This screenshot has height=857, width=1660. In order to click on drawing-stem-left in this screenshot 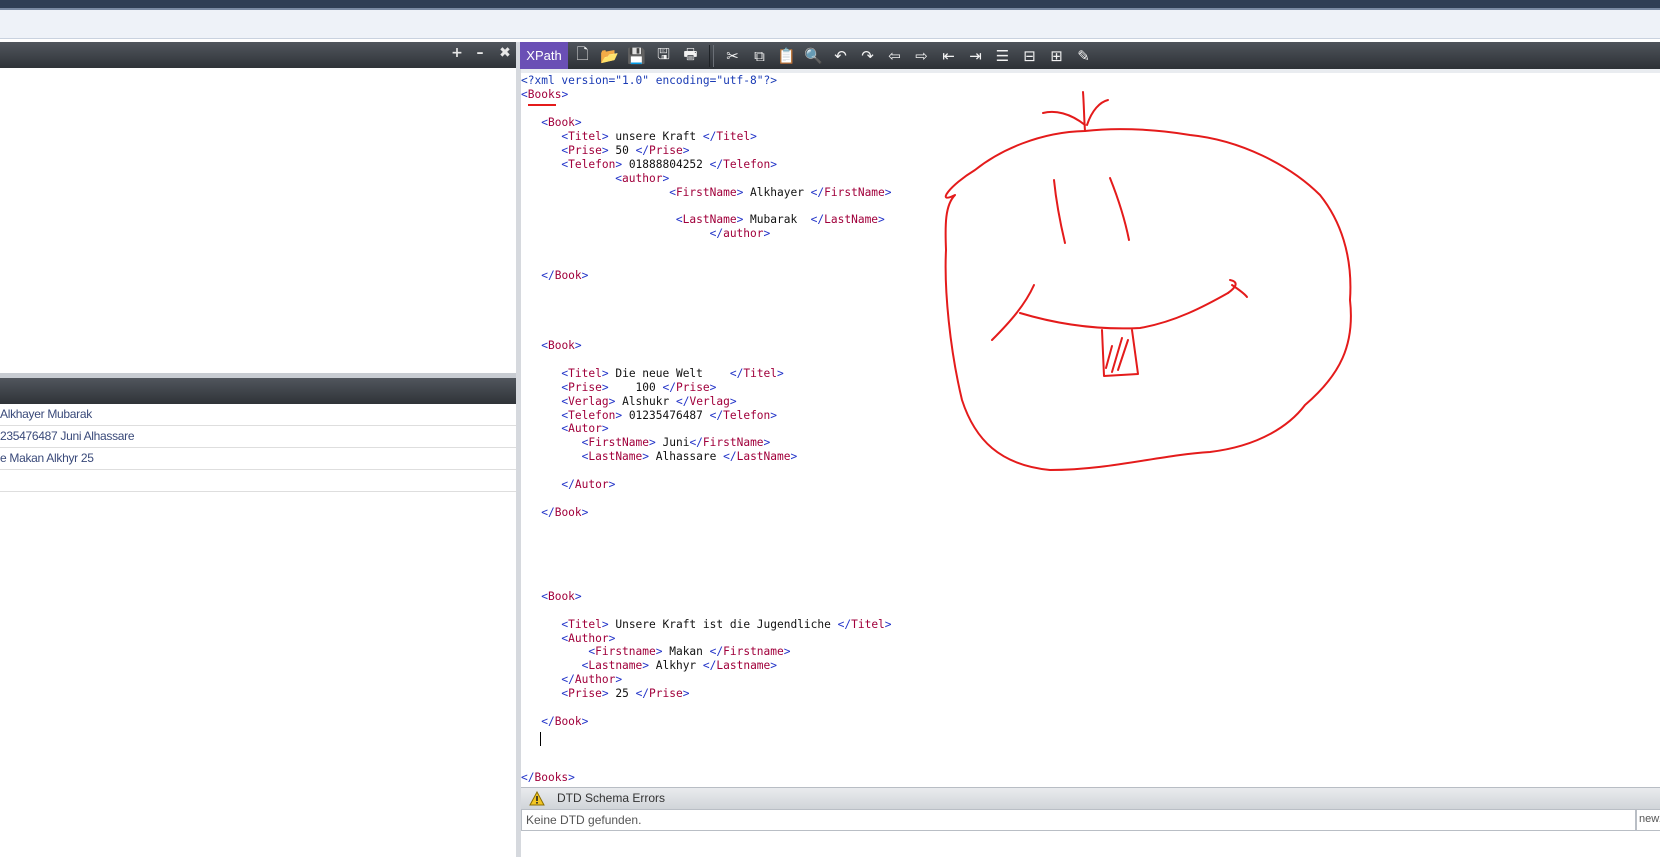, I will do `click(1064, 118)`.